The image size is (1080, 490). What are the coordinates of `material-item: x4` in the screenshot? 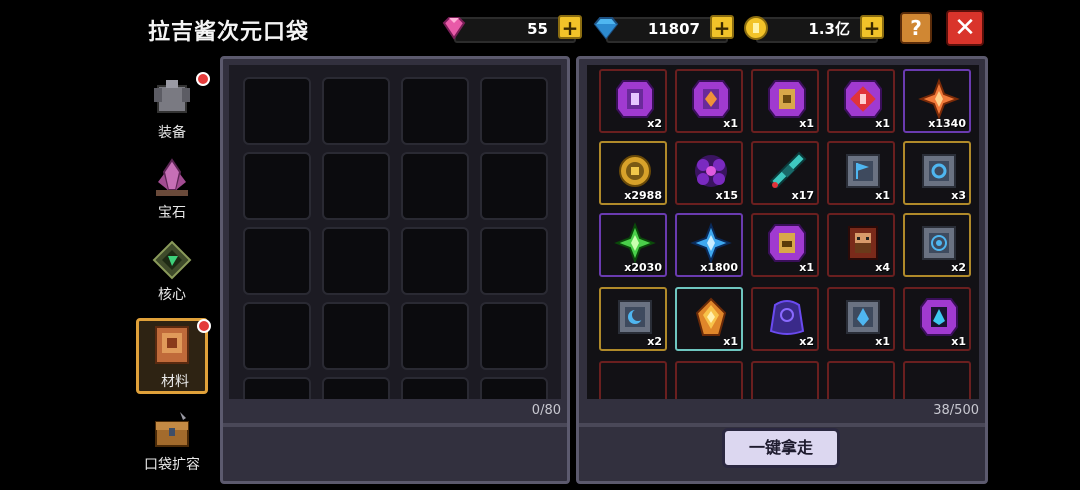 It's located at (861, 245).